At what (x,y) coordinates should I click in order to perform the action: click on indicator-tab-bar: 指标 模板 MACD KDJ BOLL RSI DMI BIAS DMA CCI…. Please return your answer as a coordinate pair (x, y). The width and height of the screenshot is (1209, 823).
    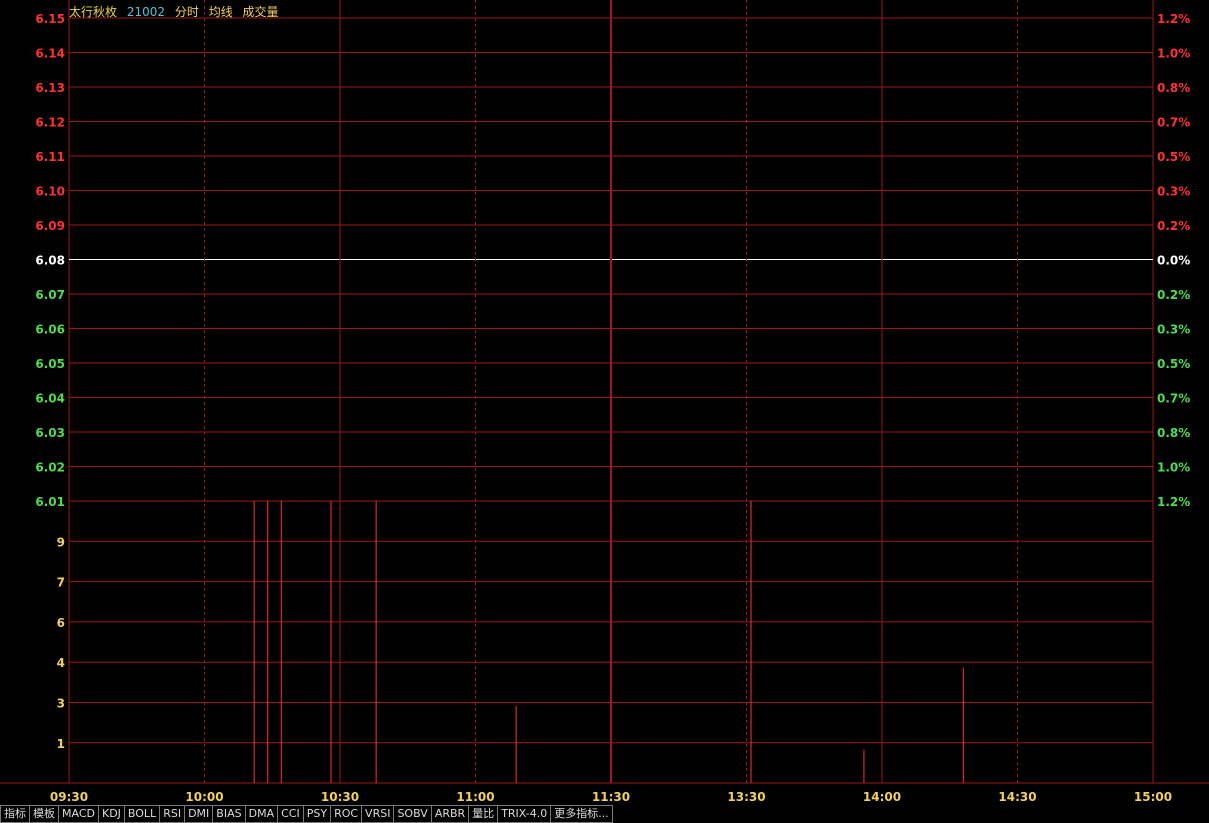
    Looking at the image, I should click on (604, 814).